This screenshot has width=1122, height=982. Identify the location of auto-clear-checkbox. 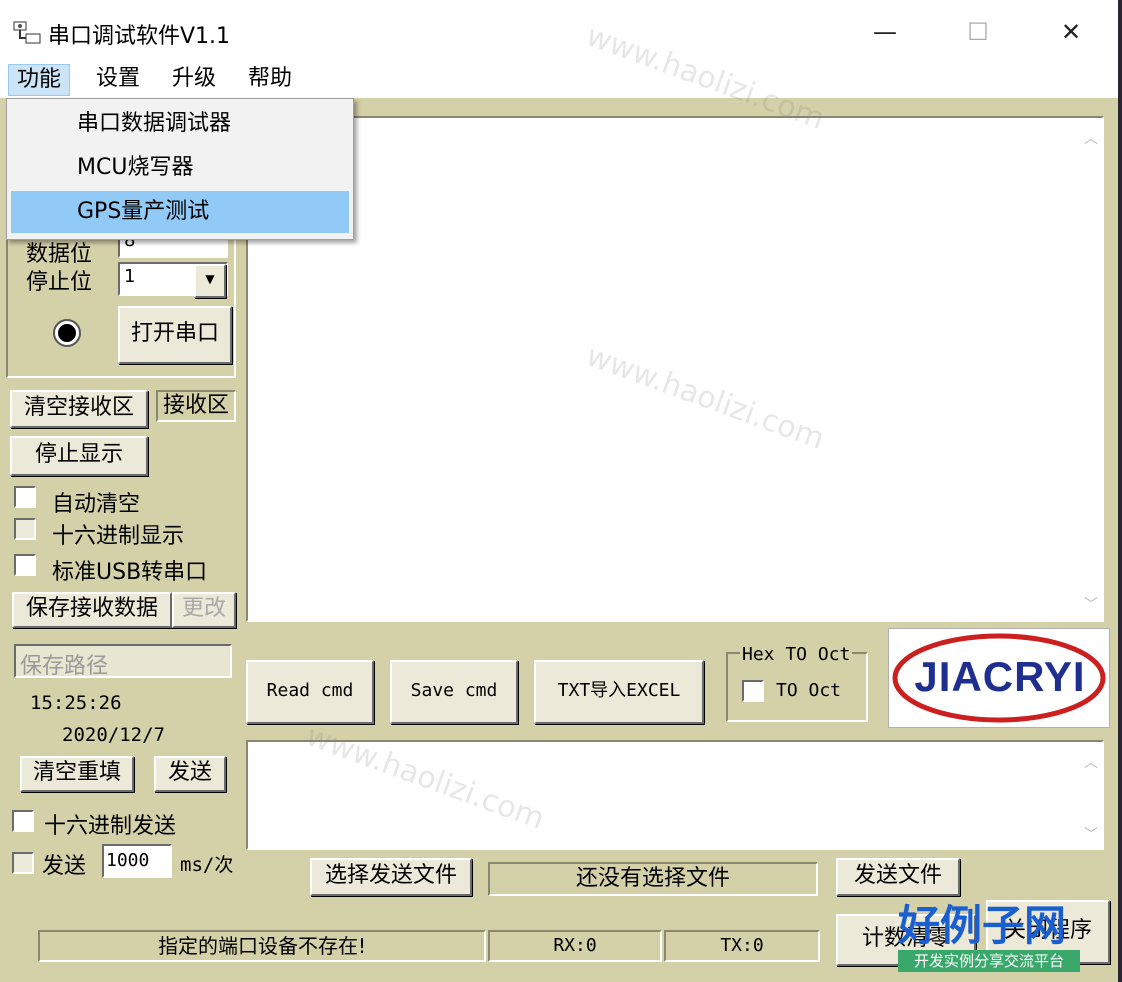
(25, 497).